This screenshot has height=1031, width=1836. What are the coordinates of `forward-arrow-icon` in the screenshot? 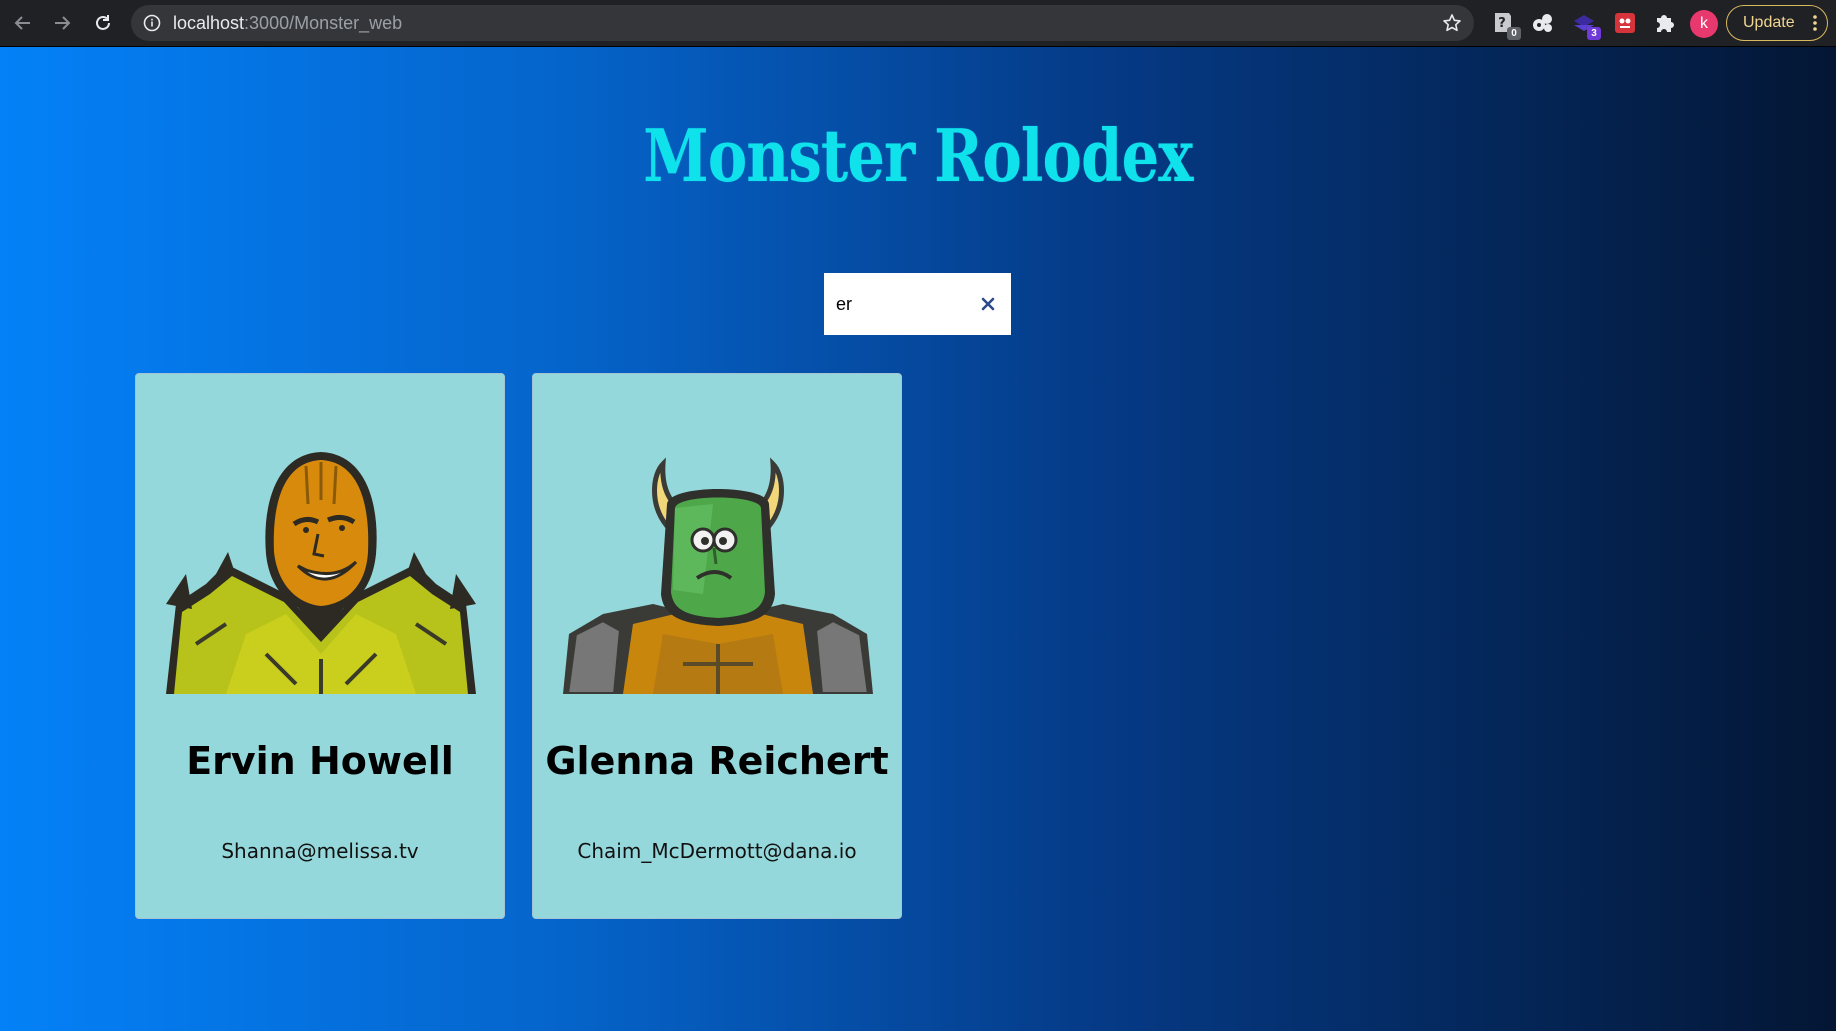 It's located at (63, 23).